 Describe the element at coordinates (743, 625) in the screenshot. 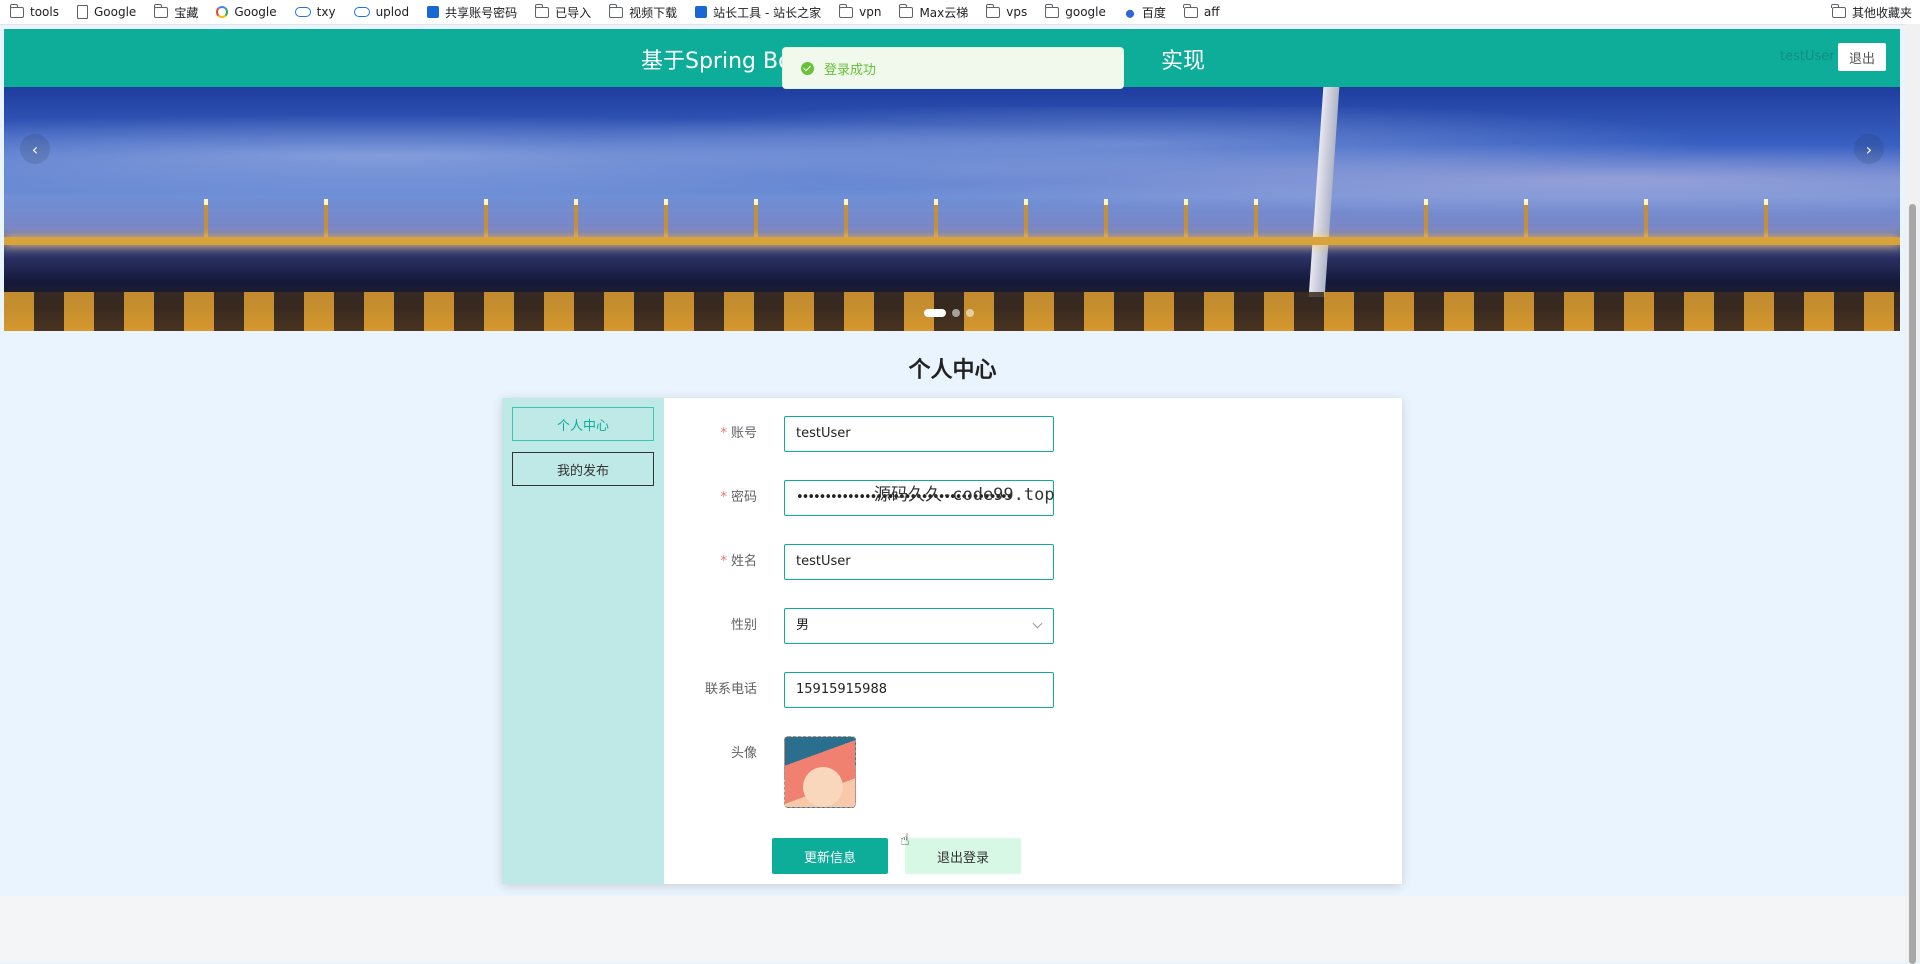

I see `gender-label: 性别` at that location.